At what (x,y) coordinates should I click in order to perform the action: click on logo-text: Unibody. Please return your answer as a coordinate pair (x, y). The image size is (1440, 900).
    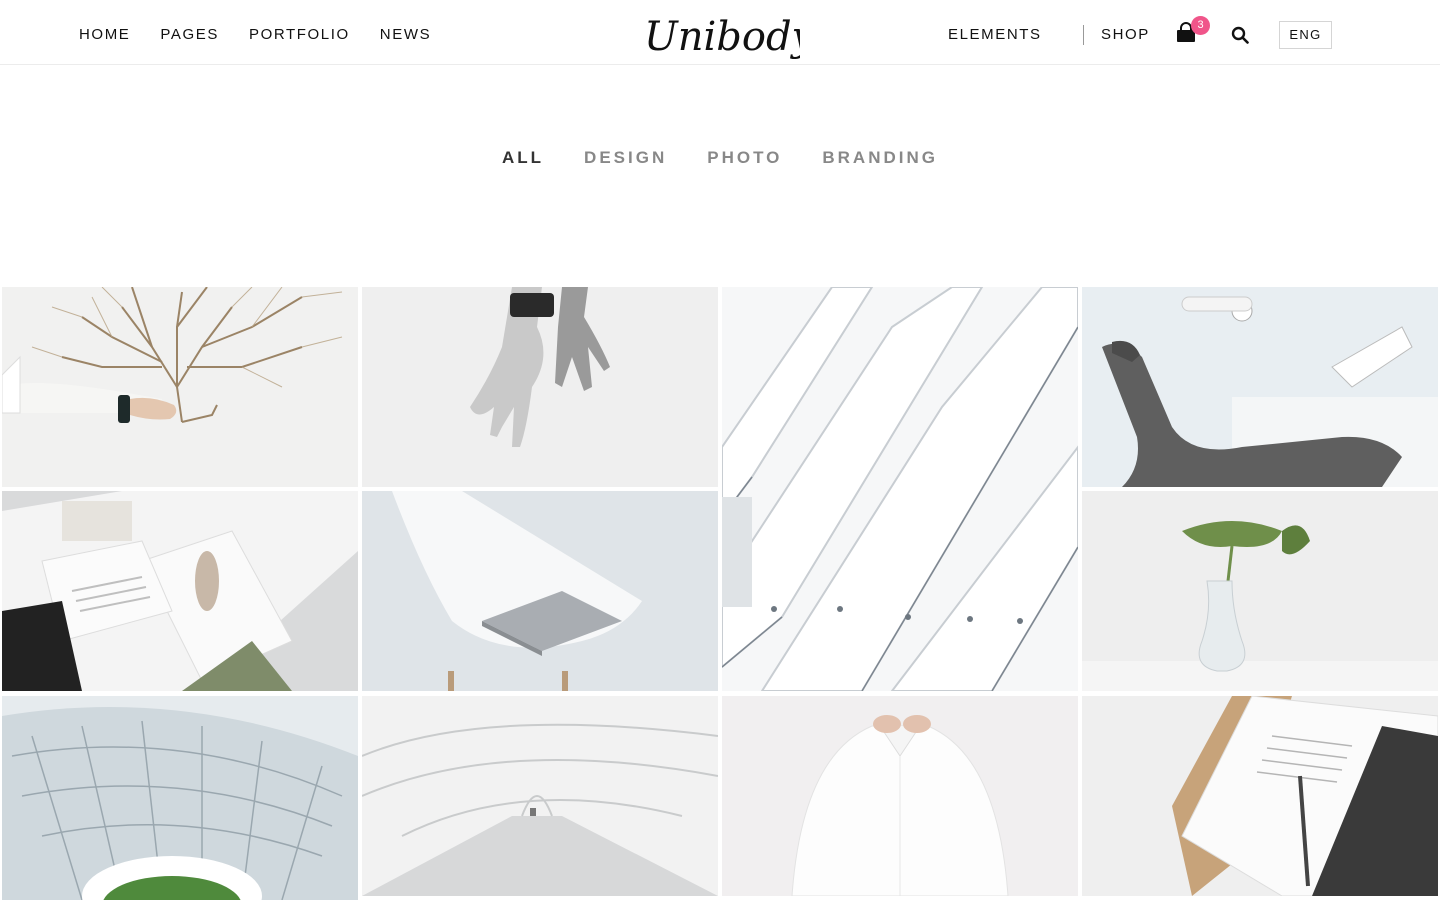
    Looking at the image, I should click on (722, 37).